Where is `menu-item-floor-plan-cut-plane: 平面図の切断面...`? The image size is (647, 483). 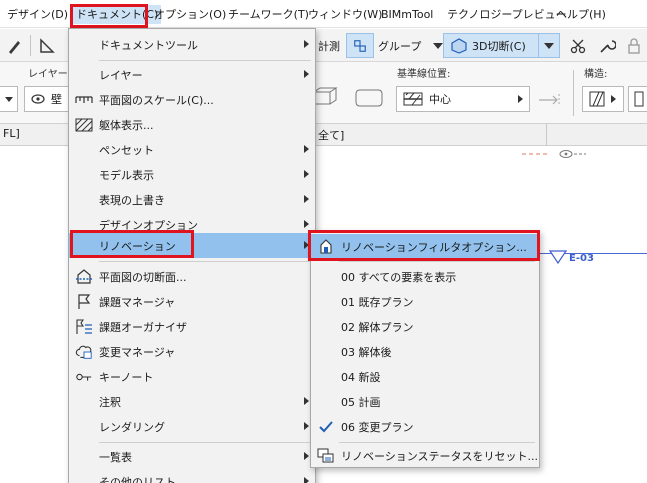
menu-item-floor-plan-cut-plane: 平面図の切断面... is located at coordinates (192, 276).